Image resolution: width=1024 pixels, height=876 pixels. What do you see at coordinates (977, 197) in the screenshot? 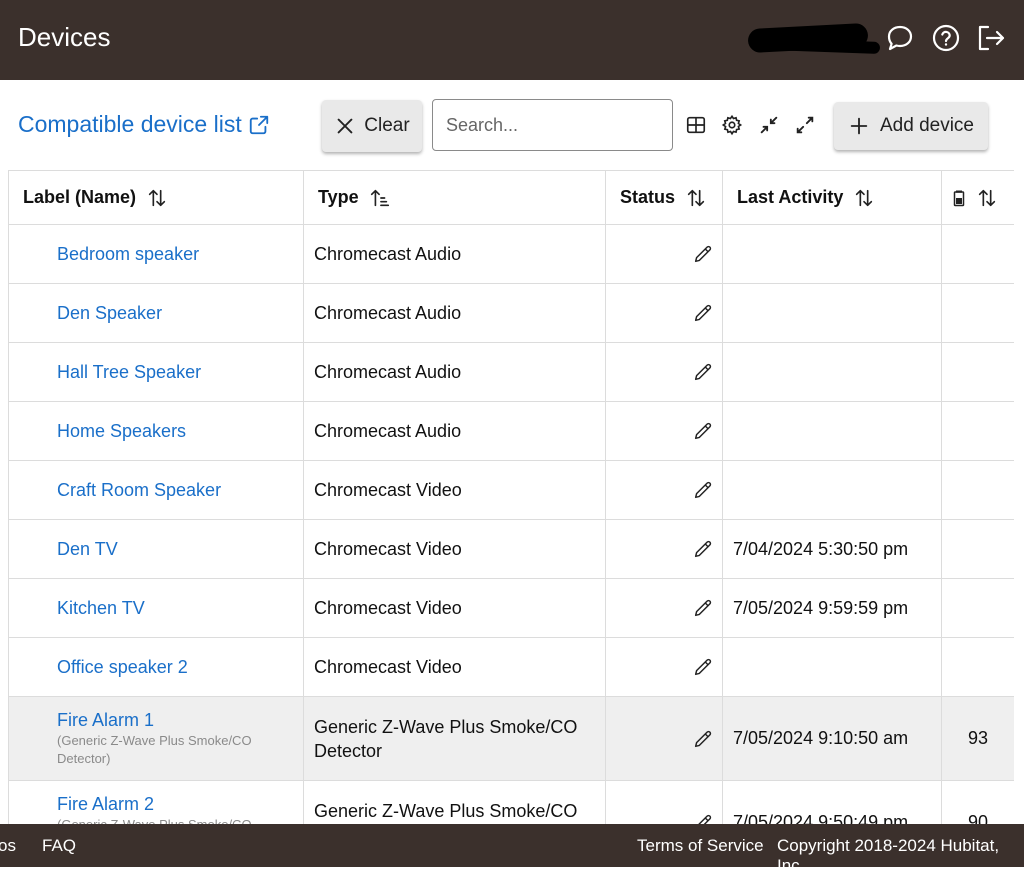
I see `column-header-battery` at bounding box center [977, 197].